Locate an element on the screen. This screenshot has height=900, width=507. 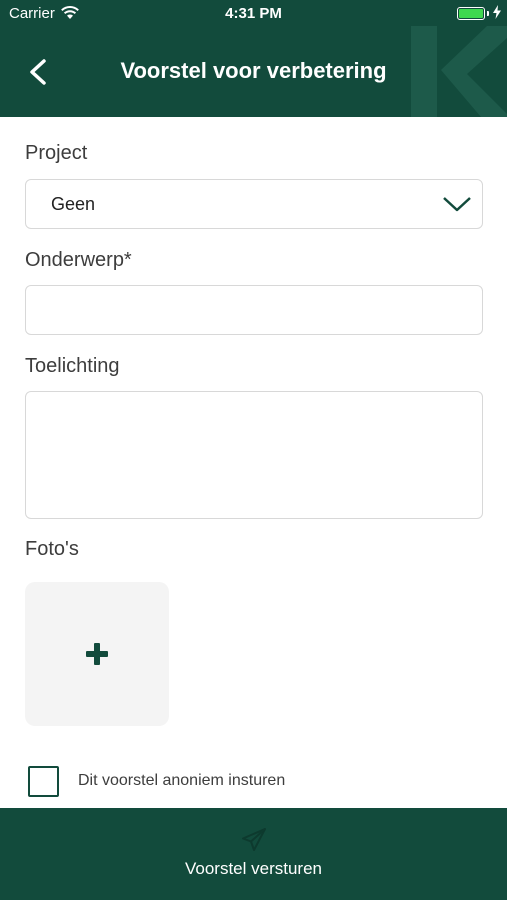
explanation-label: Toelichting is located at coordinates (72, 366).